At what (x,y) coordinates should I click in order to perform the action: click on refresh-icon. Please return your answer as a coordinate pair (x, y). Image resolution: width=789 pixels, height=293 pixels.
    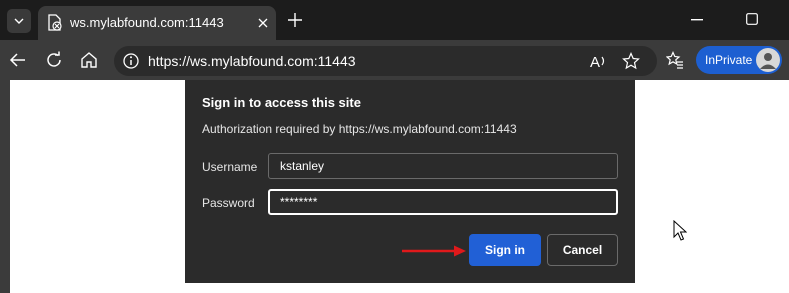
    Looking at the image, I should click on (54, 60).